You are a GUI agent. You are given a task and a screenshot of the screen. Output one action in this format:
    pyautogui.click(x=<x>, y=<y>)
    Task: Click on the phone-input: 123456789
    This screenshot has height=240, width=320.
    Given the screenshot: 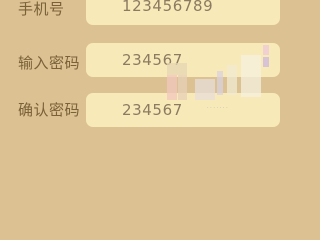 What is the action you would take?
    pyautogui.click(x=183, y=12)
    